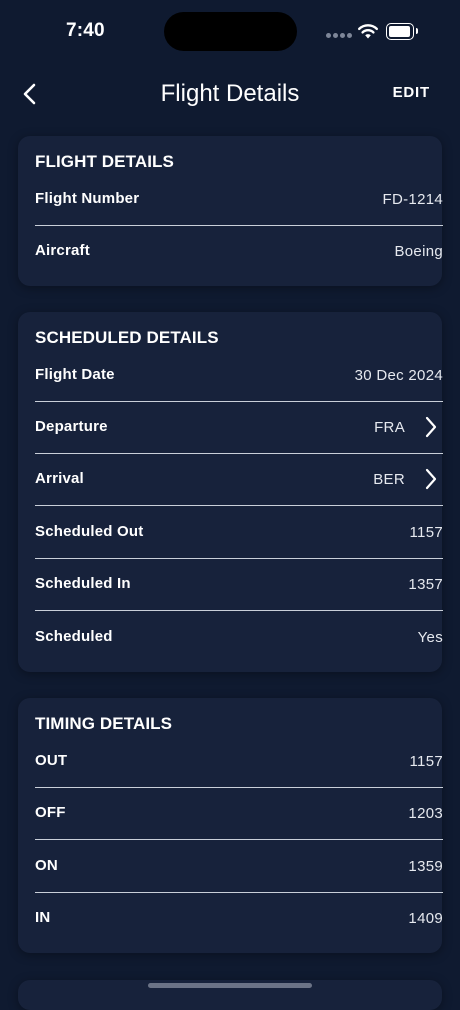  I want to click on on-time-row: ON 1359, so click(239, 867).